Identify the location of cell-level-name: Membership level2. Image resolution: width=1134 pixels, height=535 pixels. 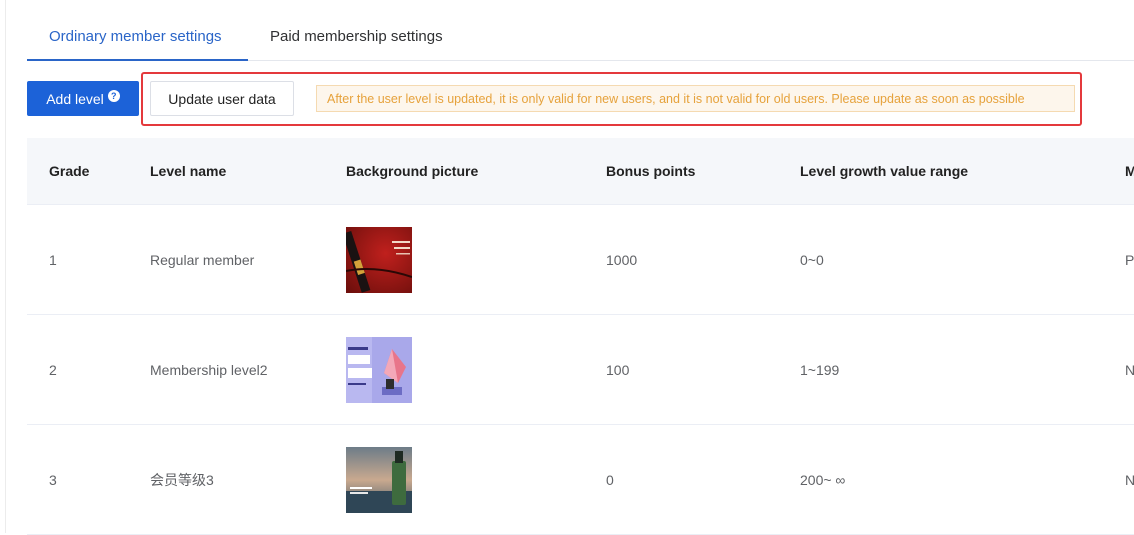
(209, 370).